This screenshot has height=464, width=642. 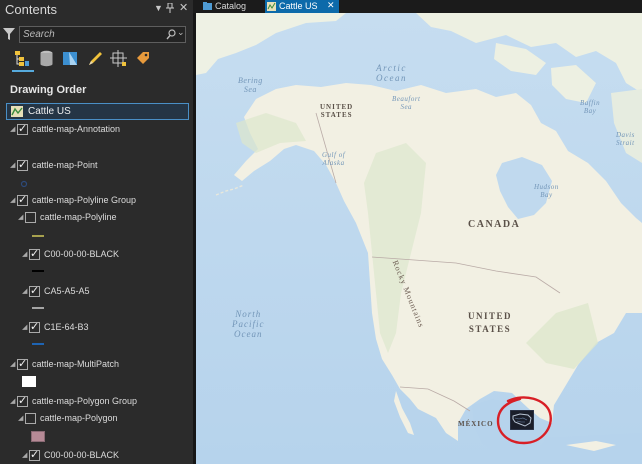 I want to click on map-label-north-pacific-ocean: North Pacific Ocean, so click(x=248, y=324).